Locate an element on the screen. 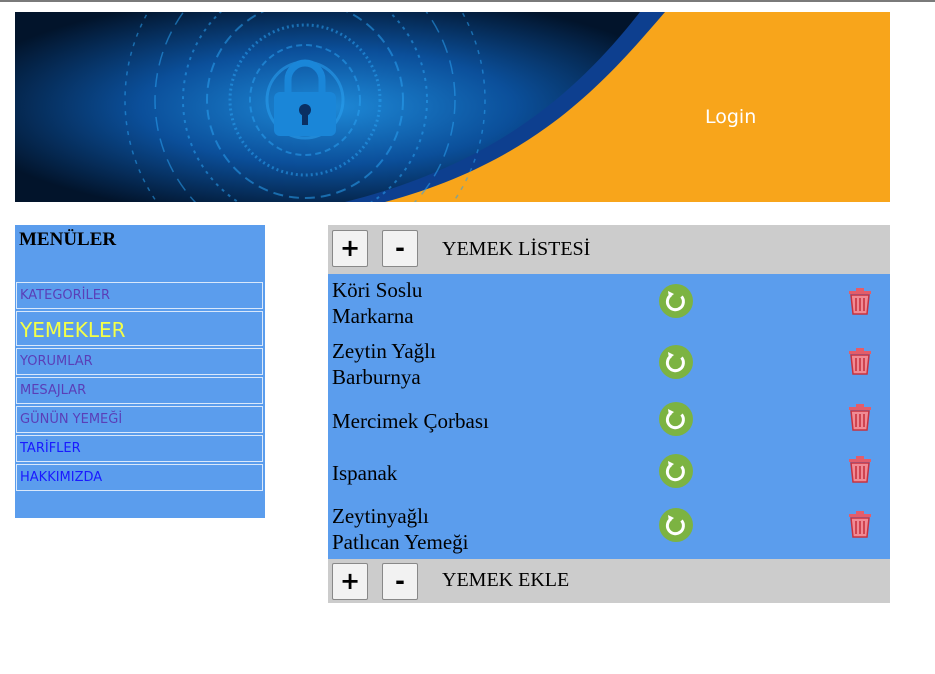  food-name-line: Köri Soslu is located at coordinates (377, 290).